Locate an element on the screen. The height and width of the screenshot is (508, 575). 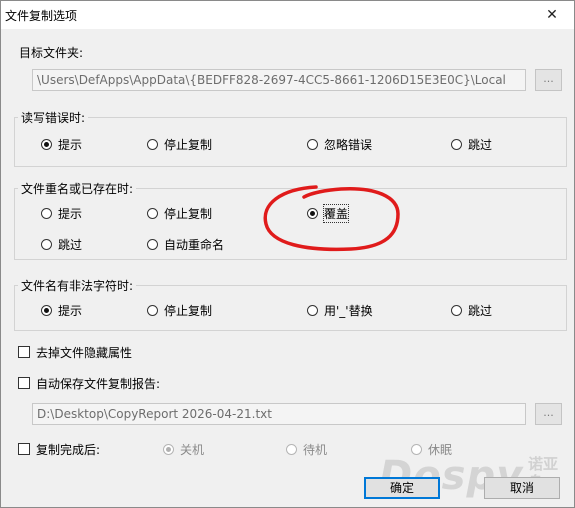
remove-hidden-checkbox: 去掉文件隐藏属性 is located at coordinates (75, 352).